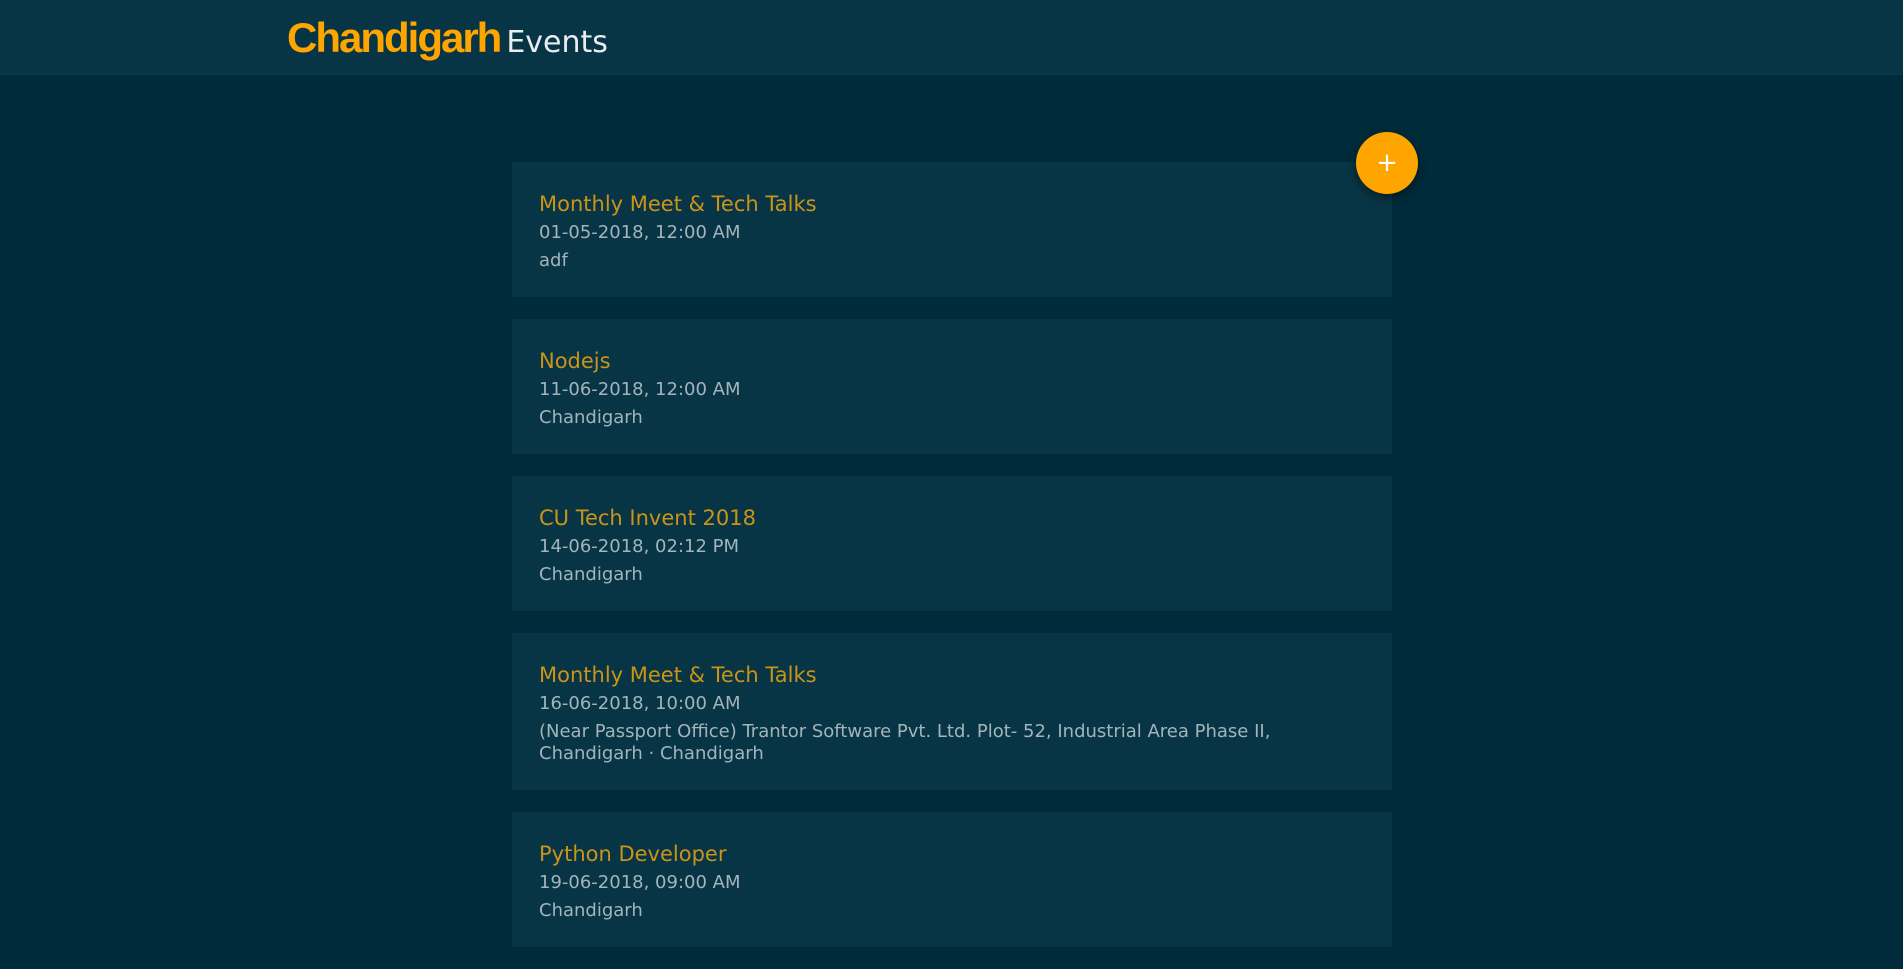 The width and height of the screenshot is (1903, 969). Describe the element at coordinates (952, 518) in the screenshot. I see `event-title: CU Tech Invent 2018` at that location.